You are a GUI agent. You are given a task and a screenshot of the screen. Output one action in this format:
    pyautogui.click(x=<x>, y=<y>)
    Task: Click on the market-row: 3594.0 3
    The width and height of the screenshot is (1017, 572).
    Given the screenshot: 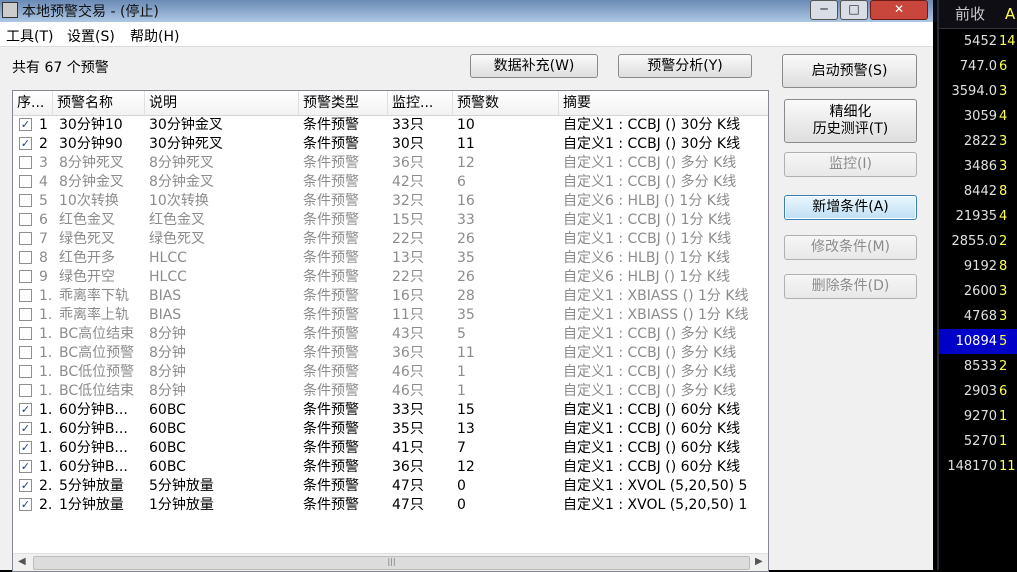 What is the action you would take?
    pyautogui.click(x=978, y=91)
    